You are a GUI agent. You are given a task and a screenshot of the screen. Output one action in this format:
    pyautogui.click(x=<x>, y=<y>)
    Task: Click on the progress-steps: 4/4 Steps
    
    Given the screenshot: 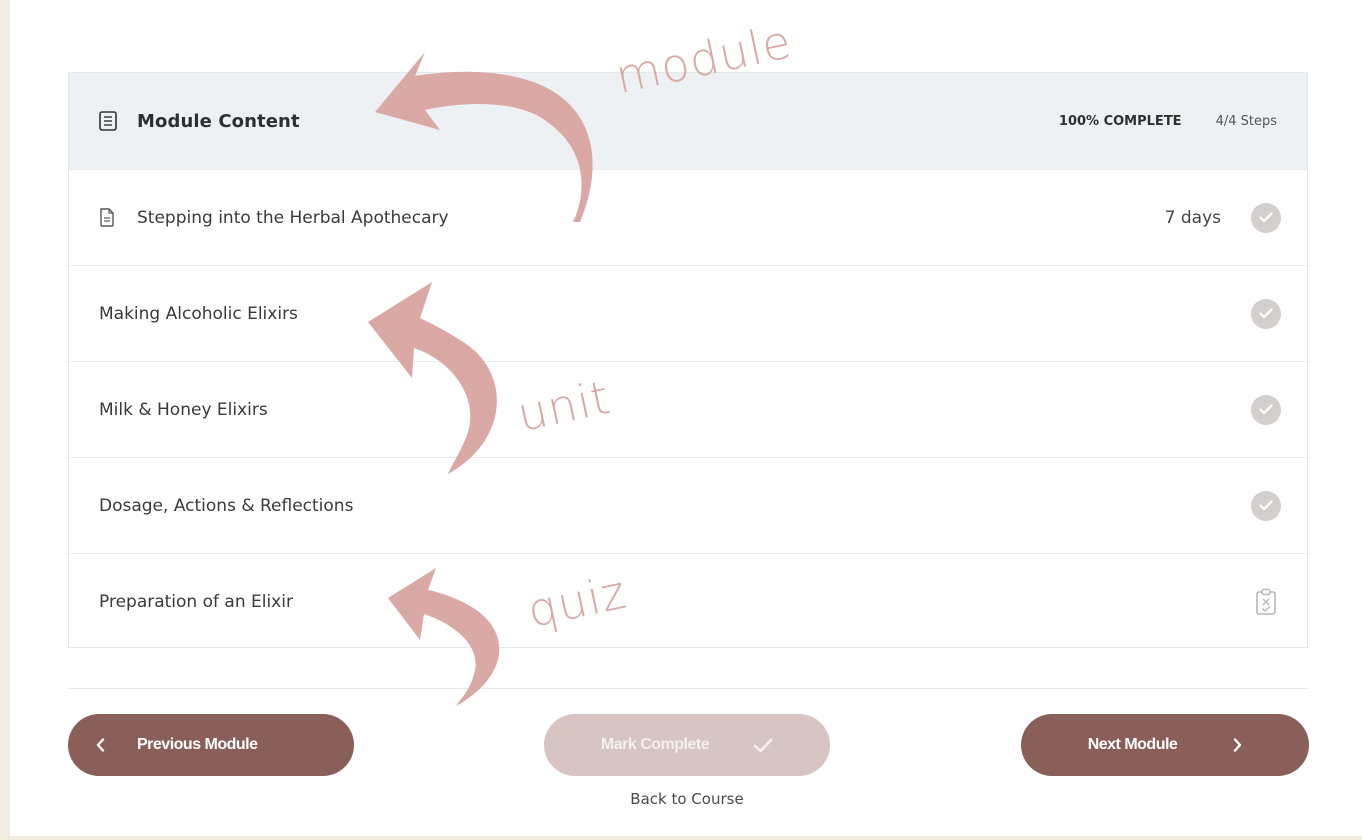 What is the action you would take?
    pyautogui.click(x=1246, y=121)
    